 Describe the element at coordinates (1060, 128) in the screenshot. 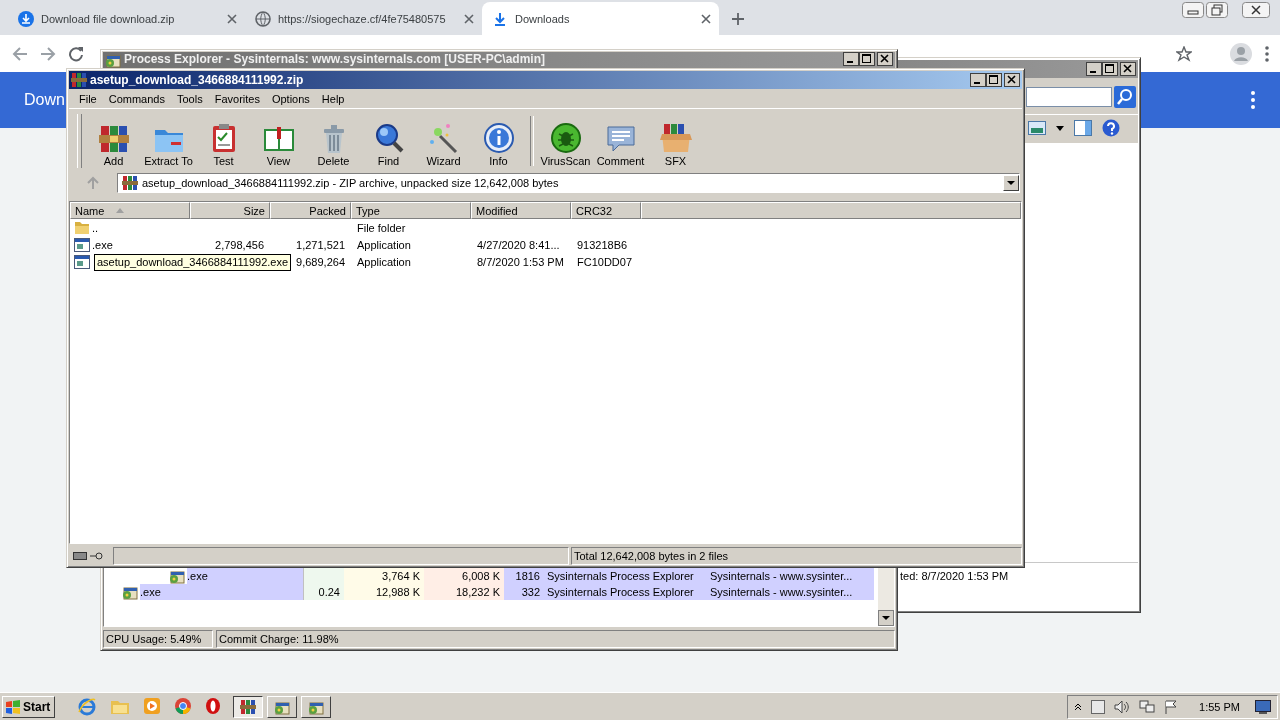

I see `caret-icon` at that location.